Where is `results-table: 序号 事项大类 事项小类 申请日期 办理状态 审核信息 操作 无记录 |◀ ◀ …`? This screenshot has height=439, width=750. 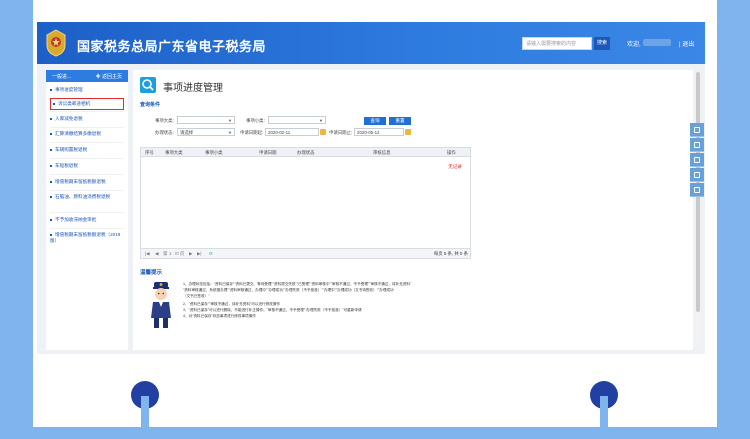
results-table: 序号 事项大类 事项小类 申请日期 办理状态 审核信息 操作 无记录 |◀ ◀ … is located at coordinates (305, 203).